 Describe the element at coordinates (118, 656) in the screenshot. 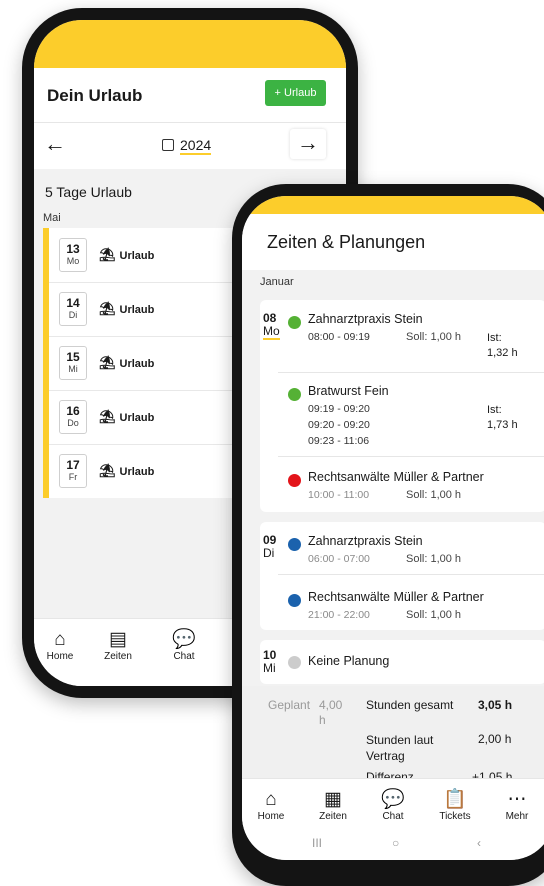

I see `nav-label: Zeiten` at that location.